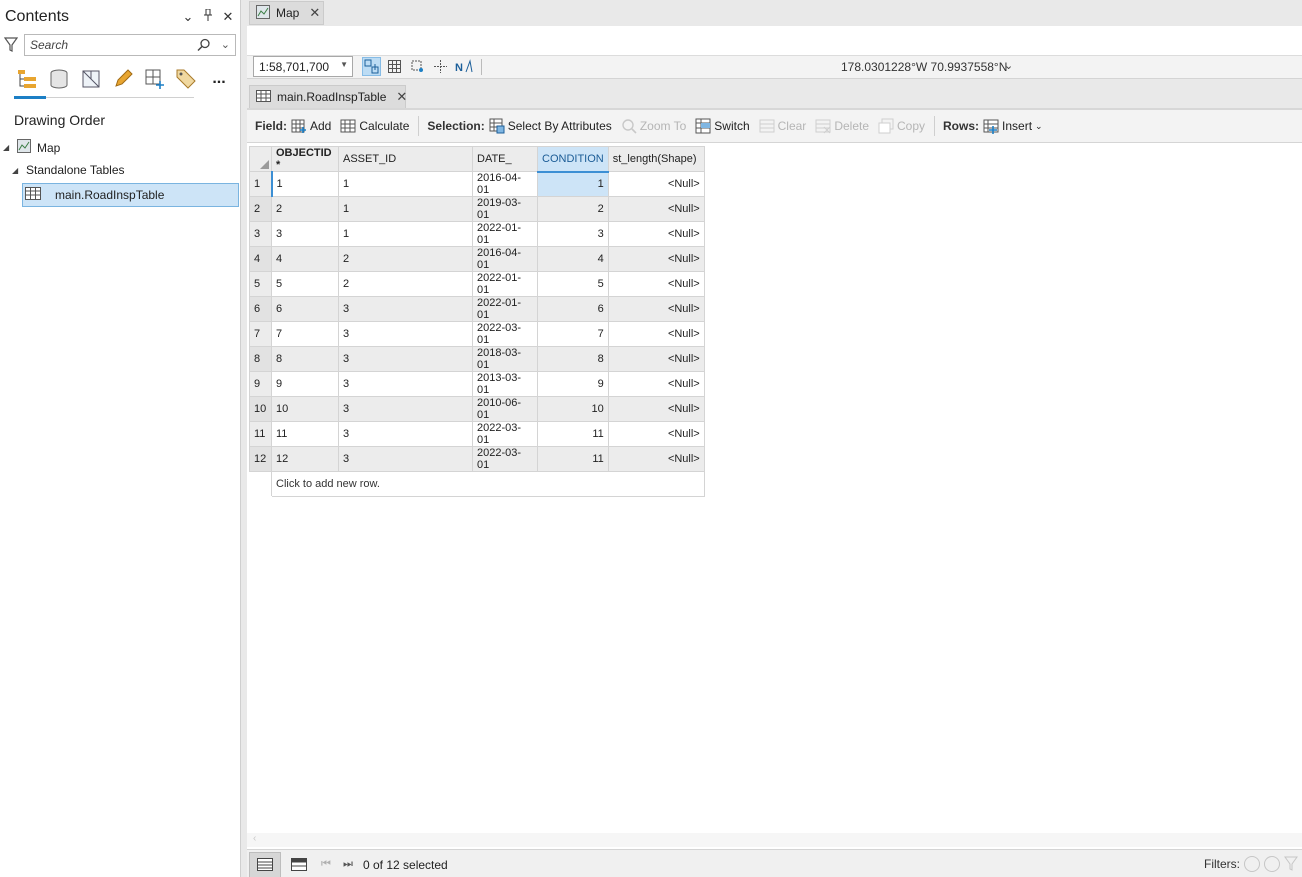 The height and width of the screenshot is (877, 1302). I want to click on scale-selector: 1:58,701,700 ▼, so click(303, 66).